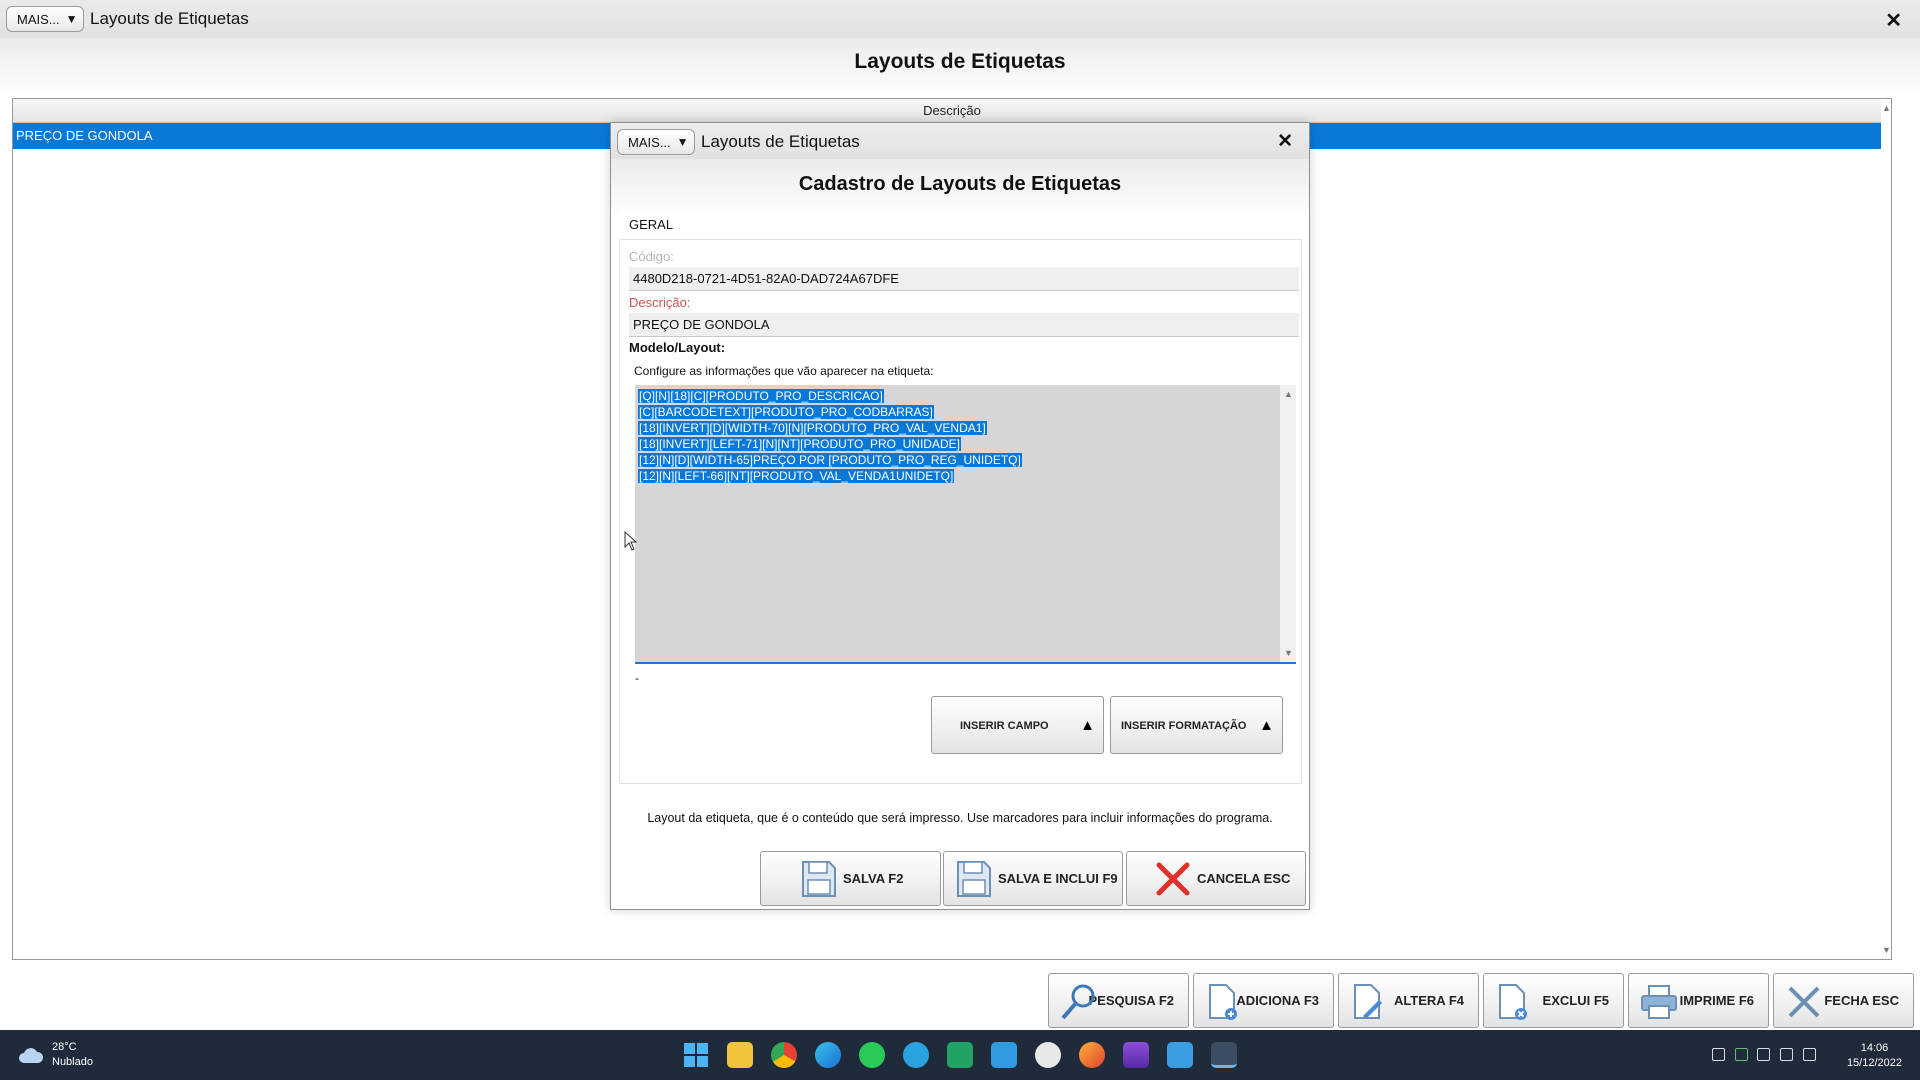  Describe the element at coordinates (780, 141) in the screenshot. I see `dialog-title: Layouts de Etiquetas` at that location.